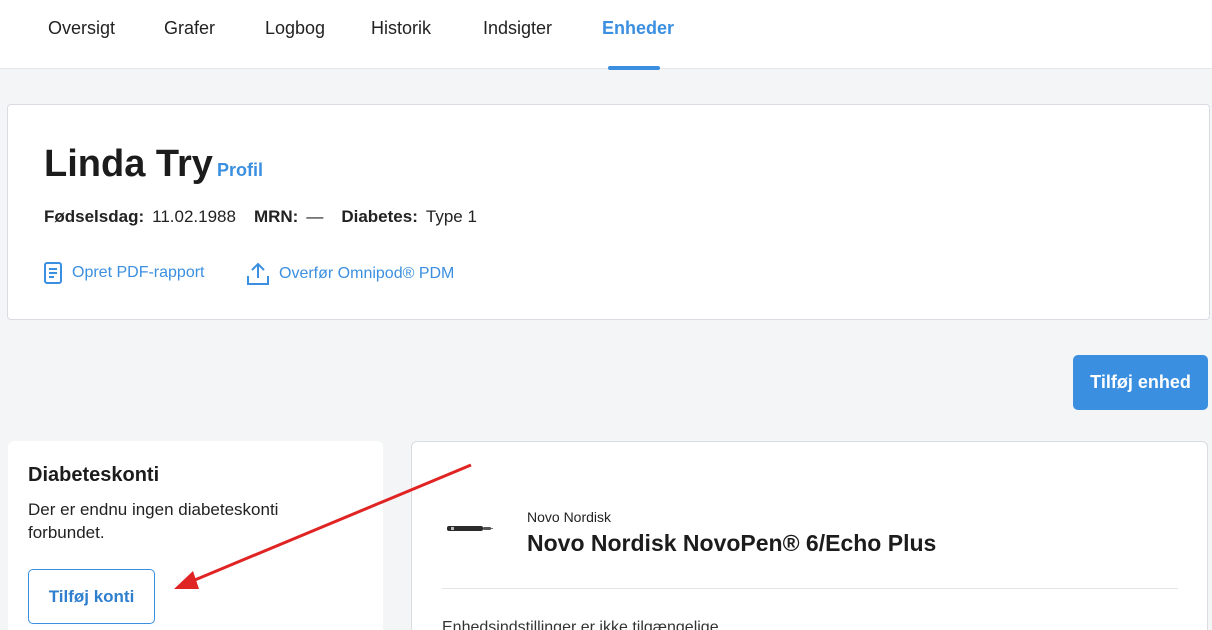  I want to click on tab-grafer: Grafer, so click(189, 28).